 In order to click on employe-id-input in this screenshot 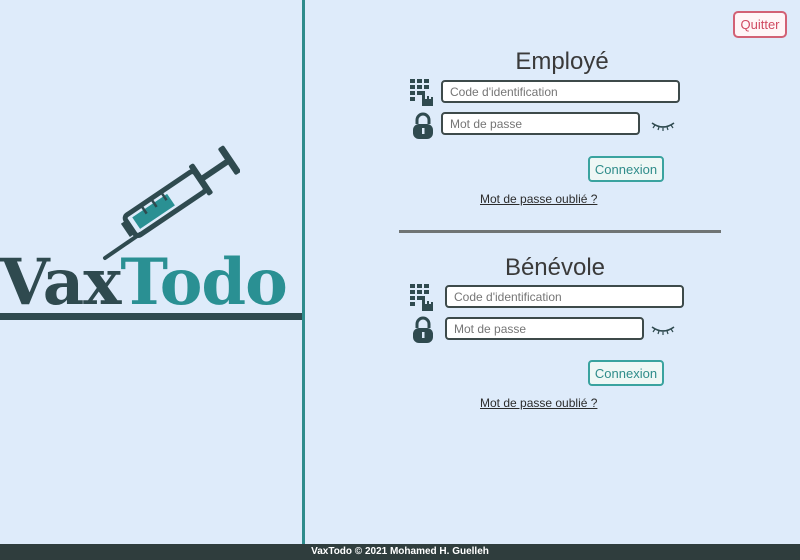, I will do `click(560, 91)`.